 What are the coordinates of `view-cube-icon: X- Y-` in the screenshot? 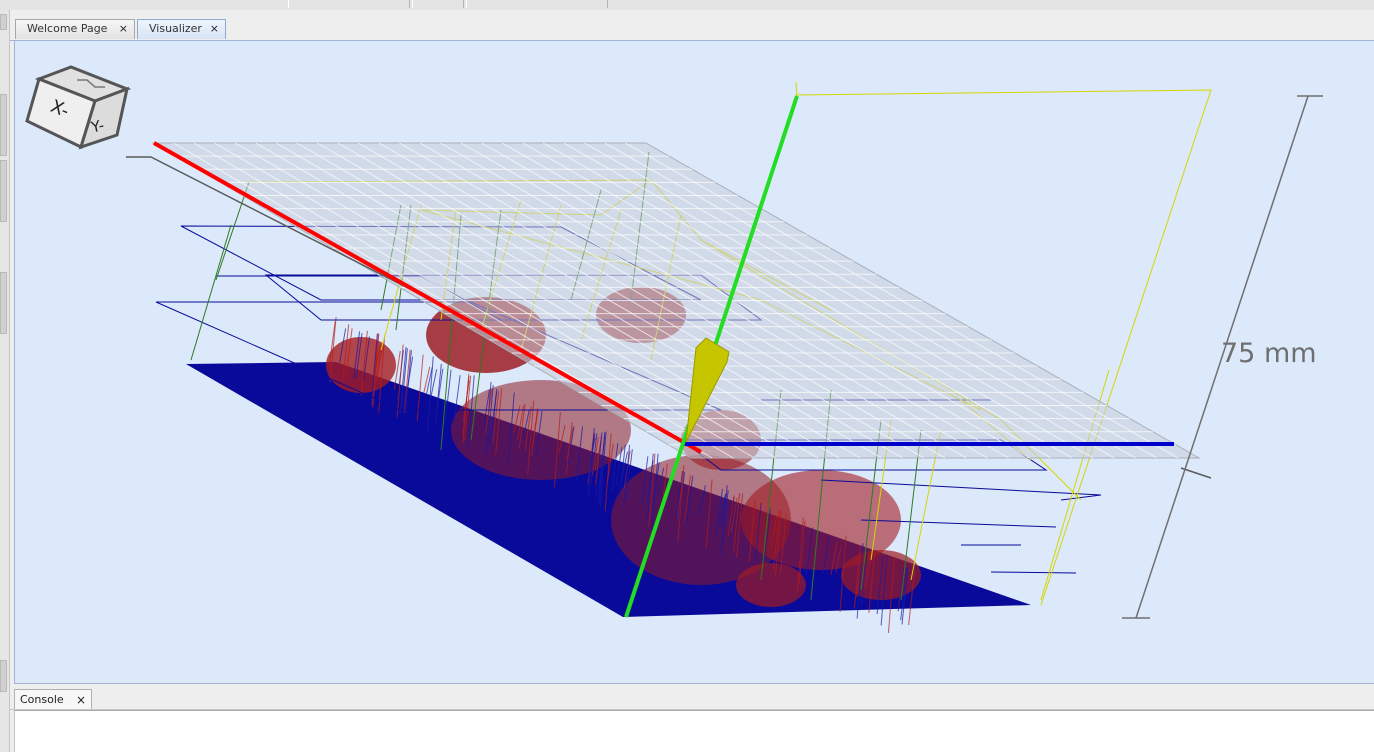 It's located at (80, 109).